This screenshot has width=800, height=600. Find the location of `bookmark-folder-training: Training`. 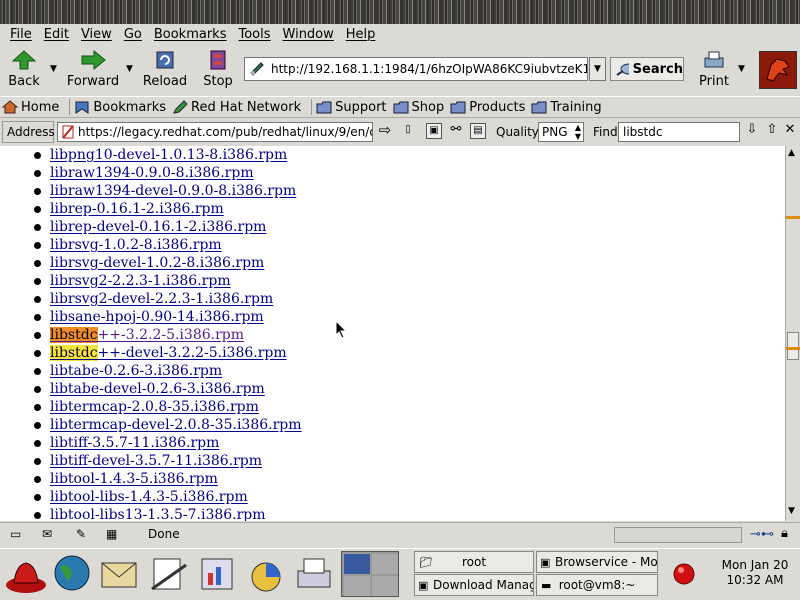

bookmark-folder-training: Training is located at coordinates (566, 107).